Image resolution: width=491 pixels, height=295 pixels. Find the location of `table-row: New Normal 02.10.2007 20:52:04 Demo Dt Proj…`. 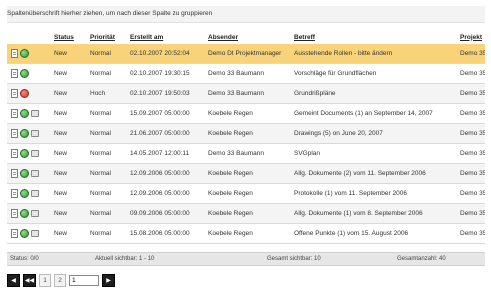

table-row: New Normal 02.10.2007 20:52:04 Demo Dt Proj… is located at coordinates (246, 54).